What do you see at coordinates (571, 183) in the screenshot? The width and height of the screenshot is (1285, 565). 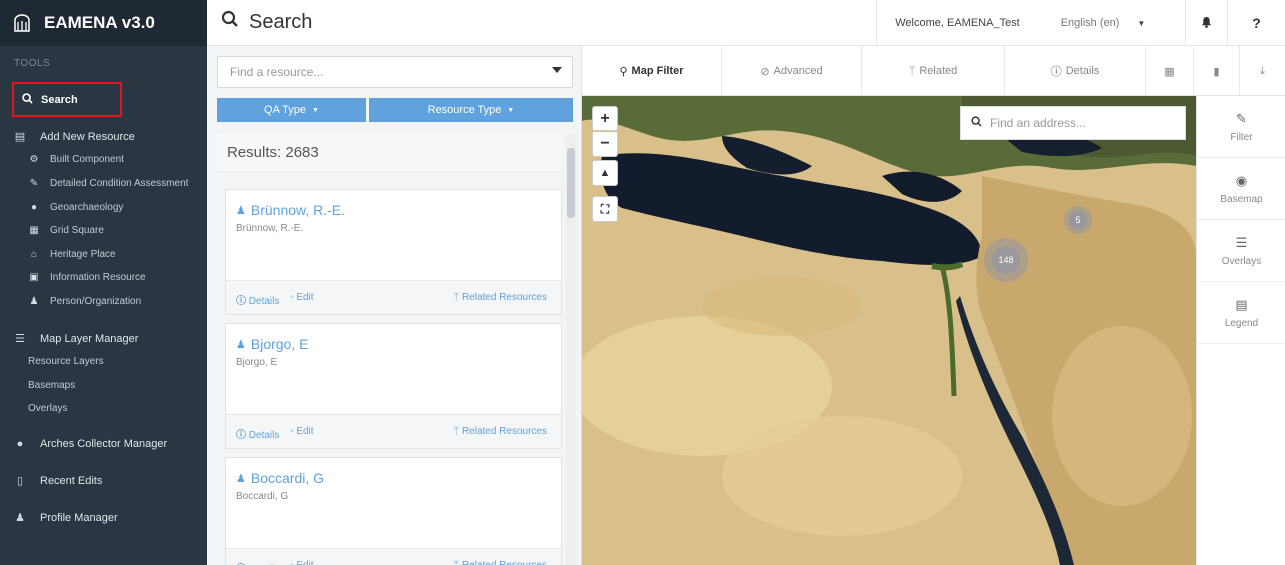 I see `scrollbar-thumb` at bounding box center [571, 183].